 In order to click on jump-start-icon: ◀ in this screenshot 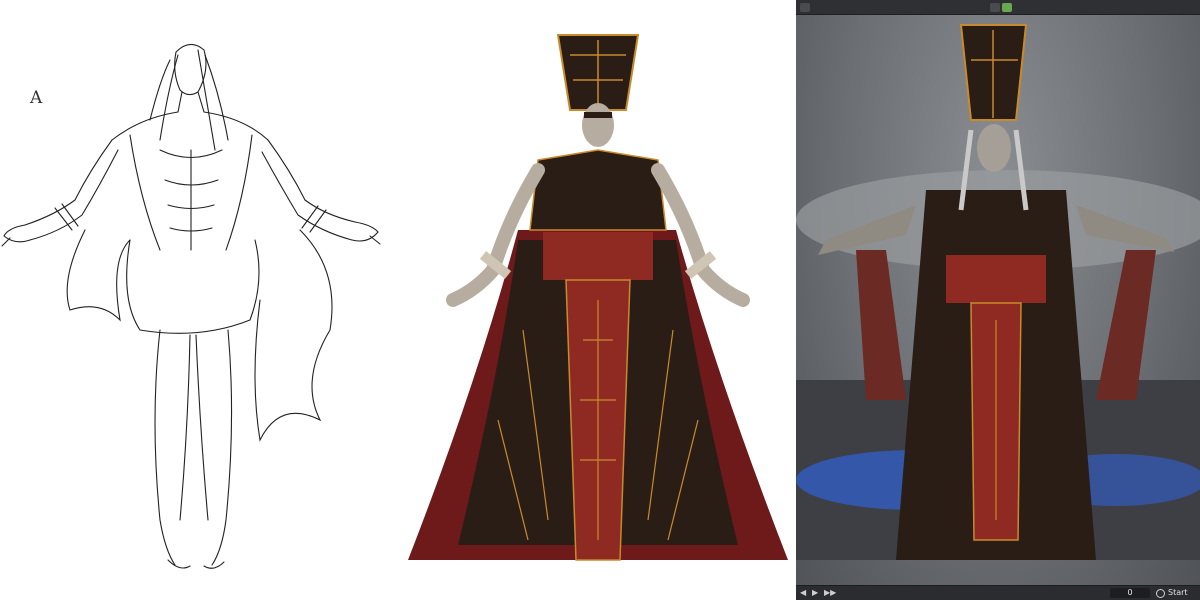, I will do `click(803, 593)`.